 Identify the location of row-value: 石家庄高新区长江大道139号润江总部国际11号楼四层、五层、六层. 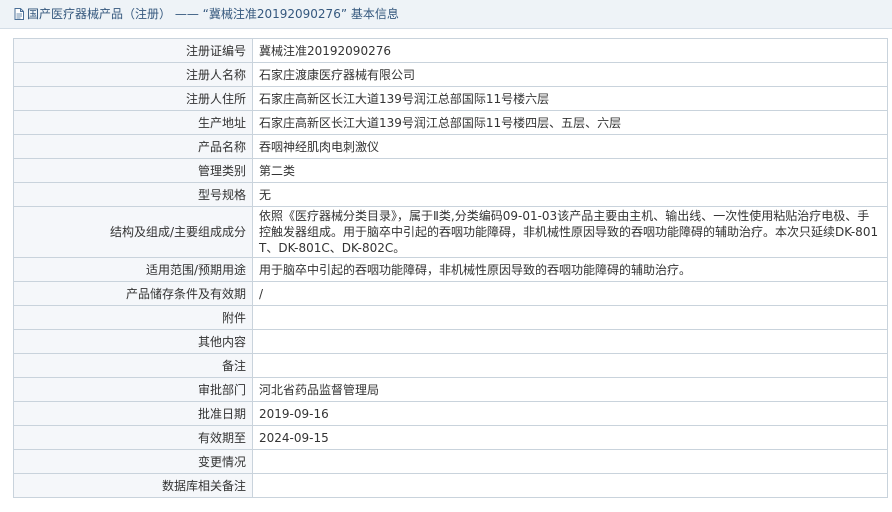
(570, 122).